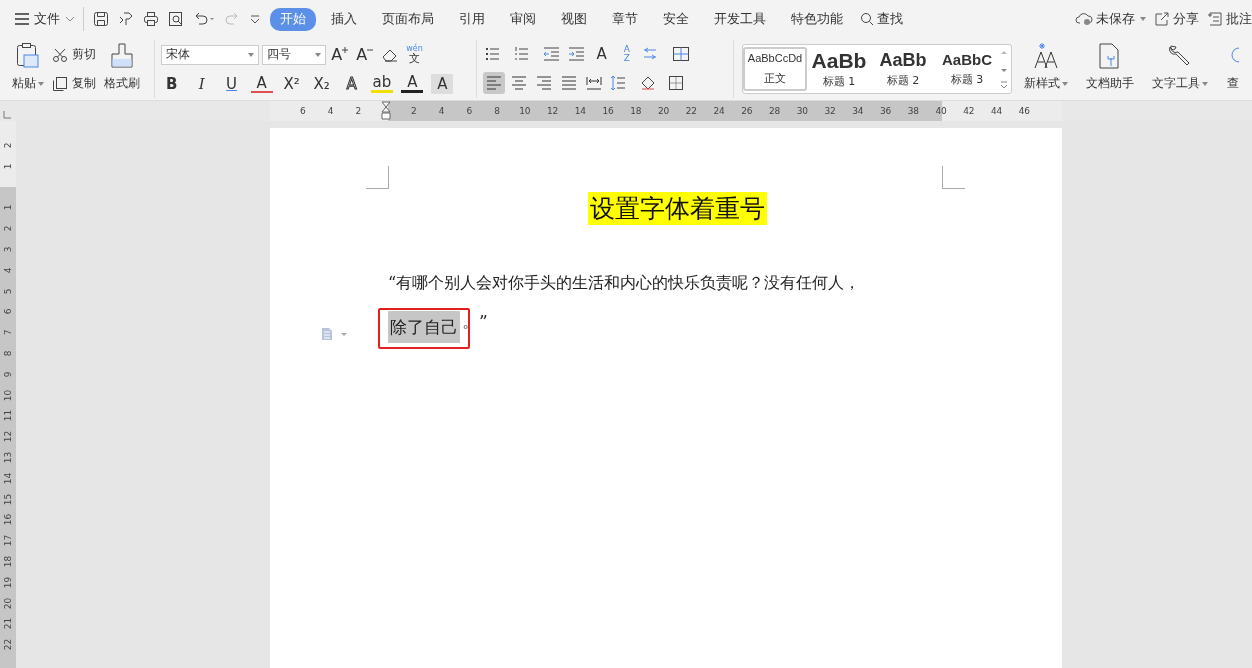 The image size is (1252, 668). What do you see at coordinates (903, 69) in the screenshot?
I see `style-preset: AaBb 标题 2` at bounding box center [903, 69].